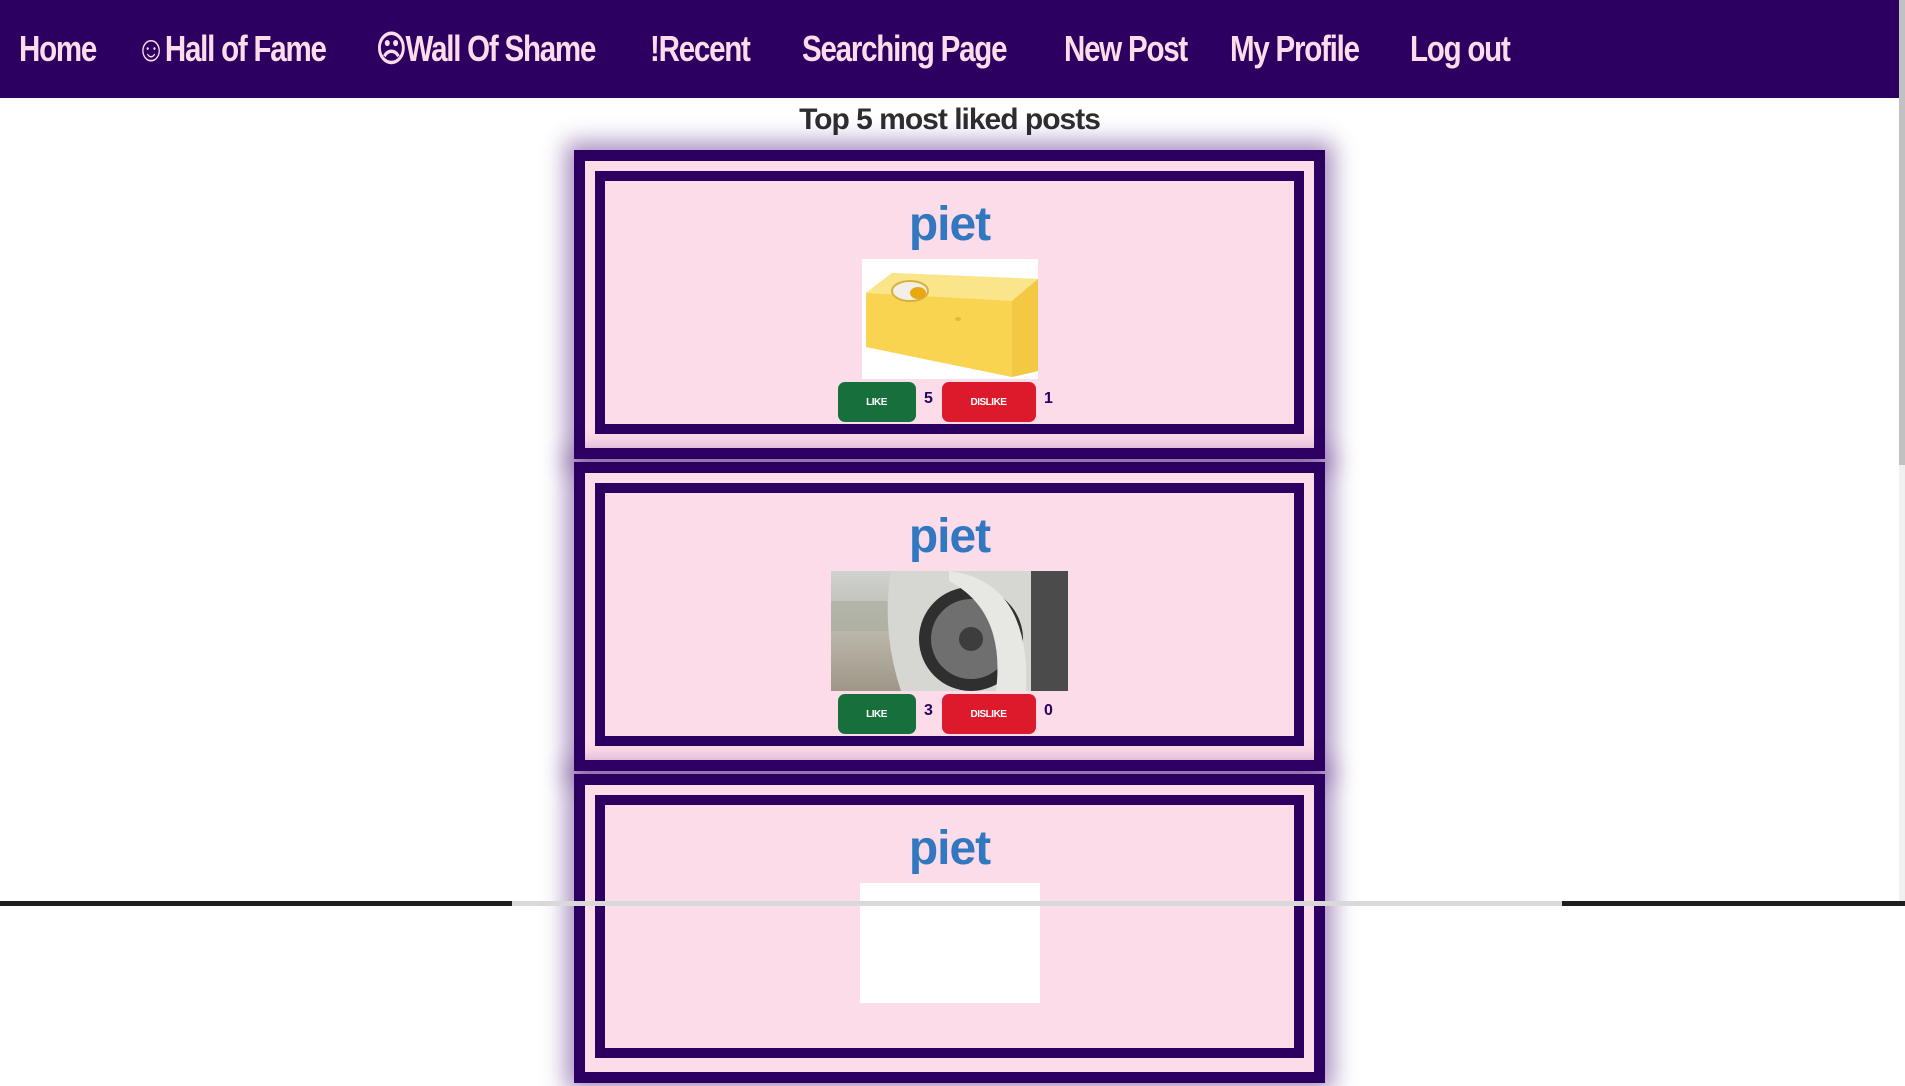 The image size is (1905, 1086). Describe the element at coordinates (928, 710) in the screenshot. I see `like-count: 3` at that location.